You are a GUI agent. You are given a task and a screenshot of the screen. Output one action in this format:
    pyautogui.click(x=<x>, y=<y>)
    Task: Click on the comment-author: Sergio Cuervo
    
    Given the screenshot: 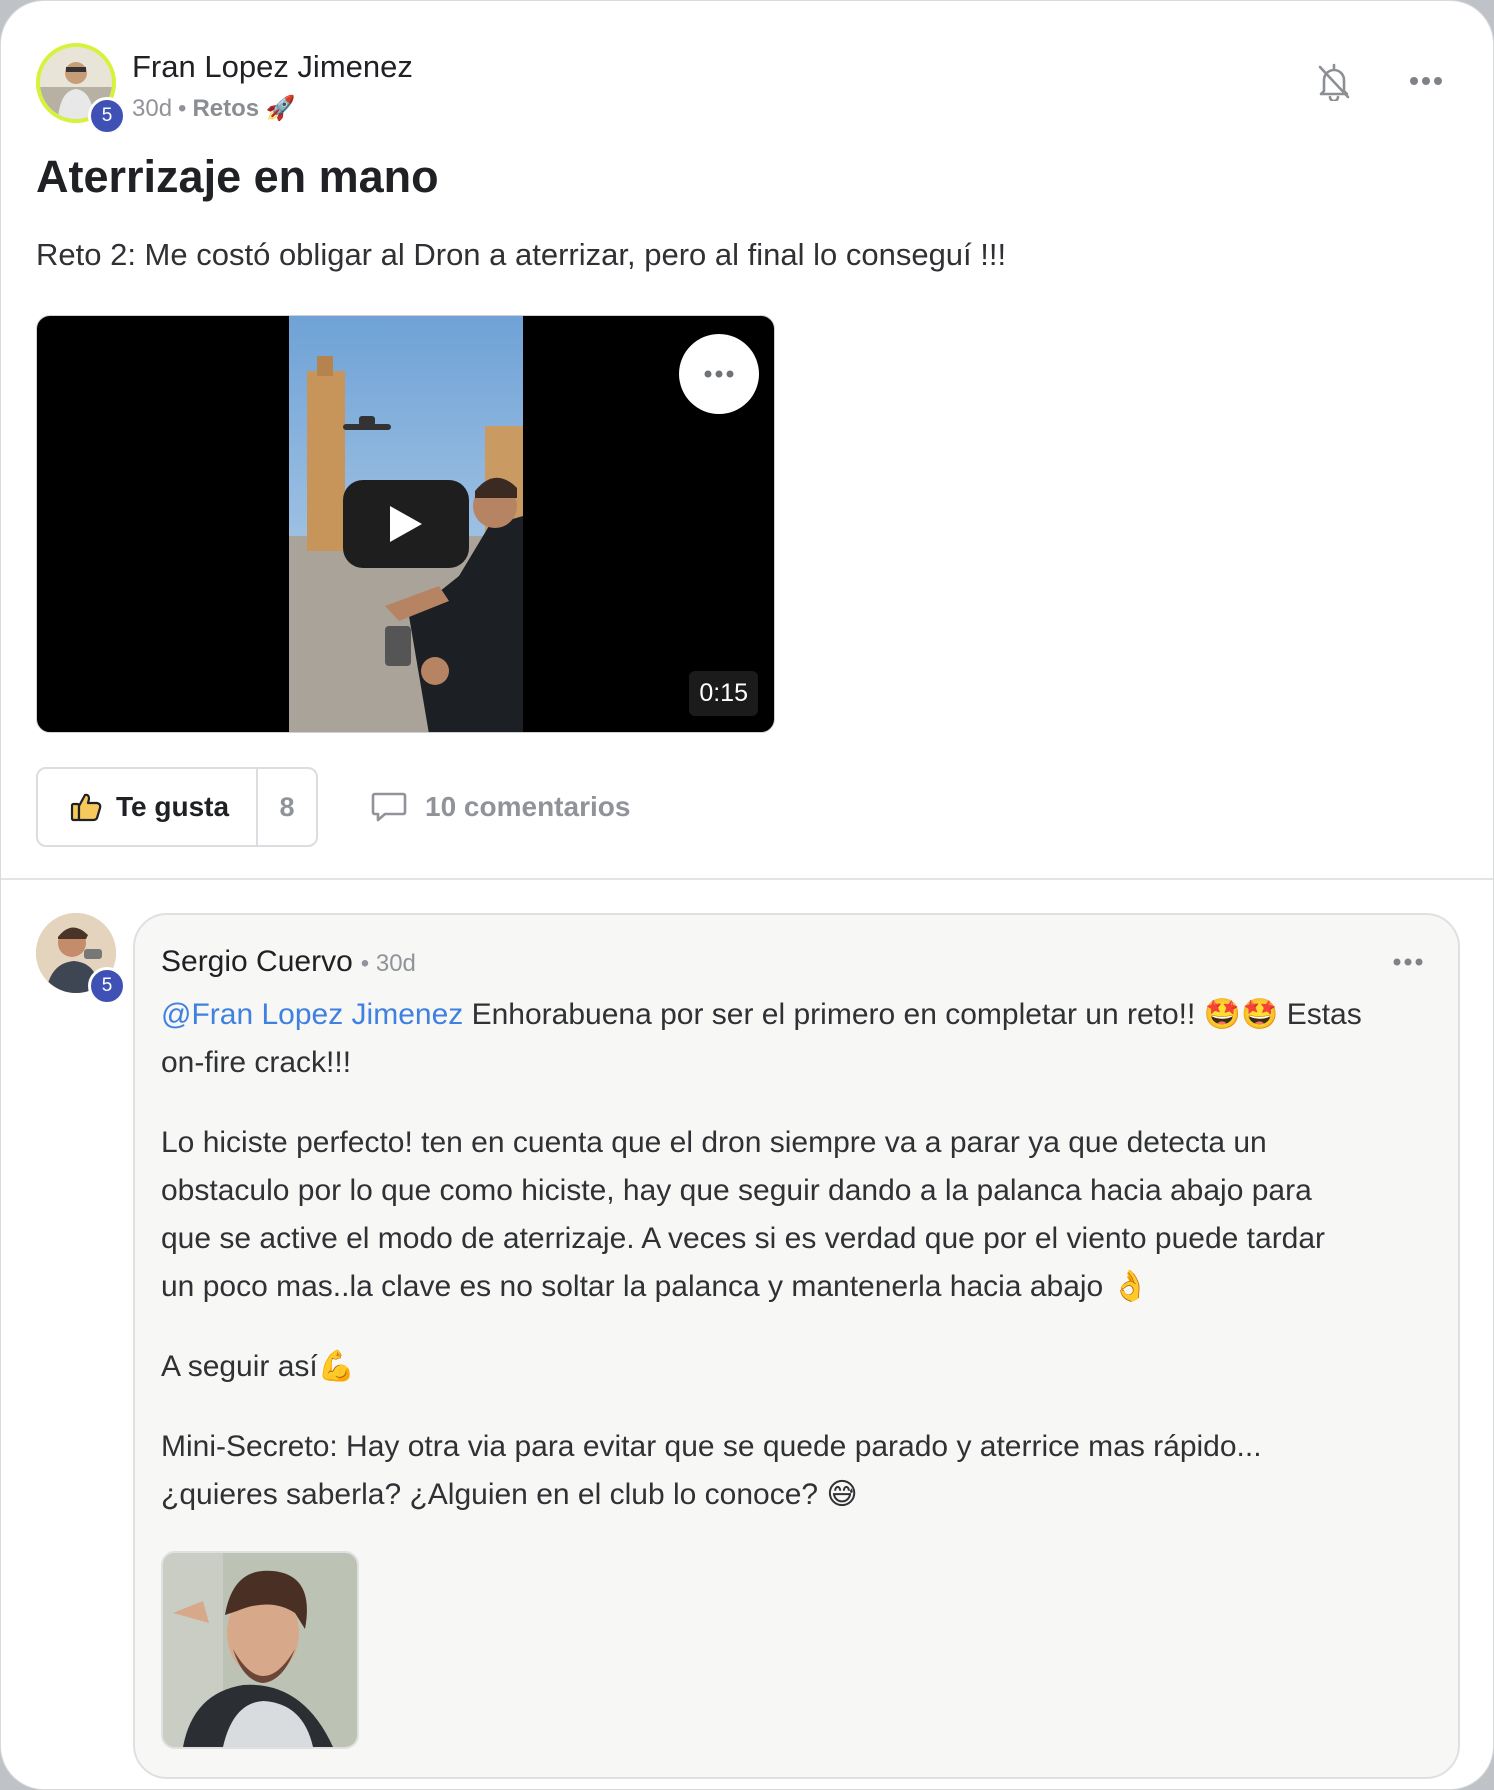 What is the action you would take?
    pyautogui.click(x=257, y=961)
    